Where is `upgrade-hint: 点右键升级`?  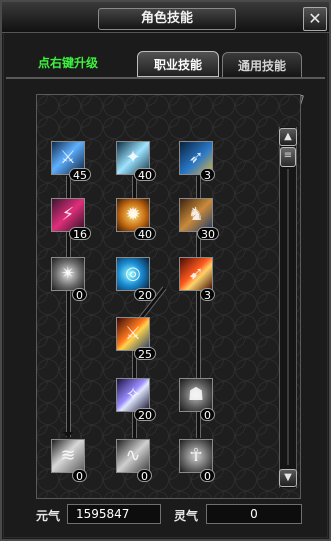
upgrade-hint: 点右键升级 is located at coordinates (68, 63).